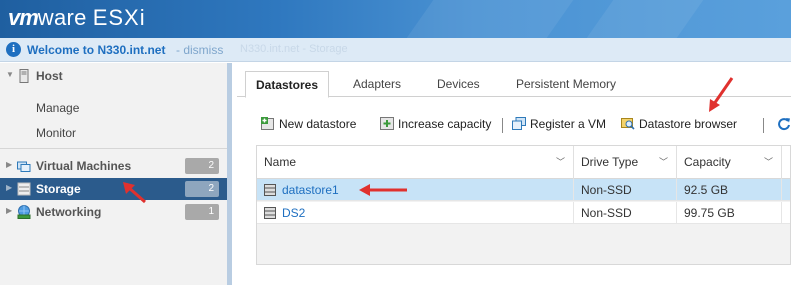  I want to click on sidebar-item-host: ▼ Host, so click(113, 76).